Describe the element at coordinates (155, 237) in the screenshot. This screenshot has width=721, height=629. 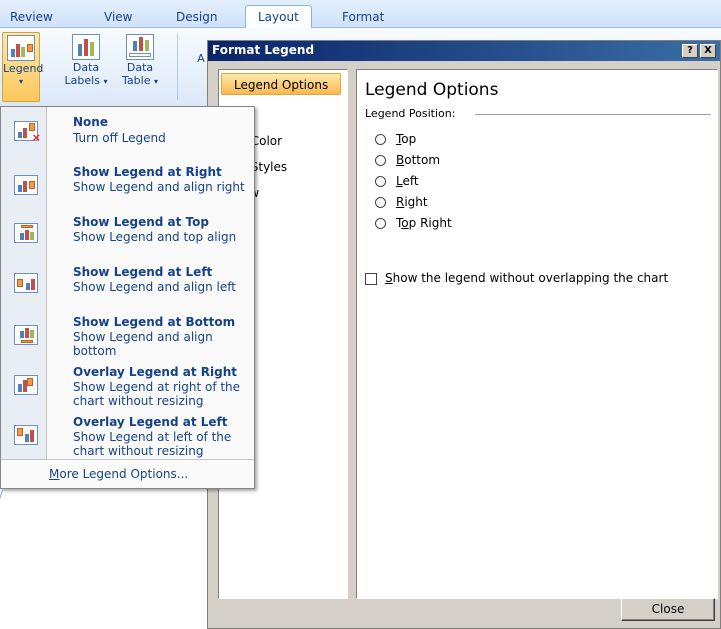
I see `menu-item-desc: Show Legend and top align` at that location.